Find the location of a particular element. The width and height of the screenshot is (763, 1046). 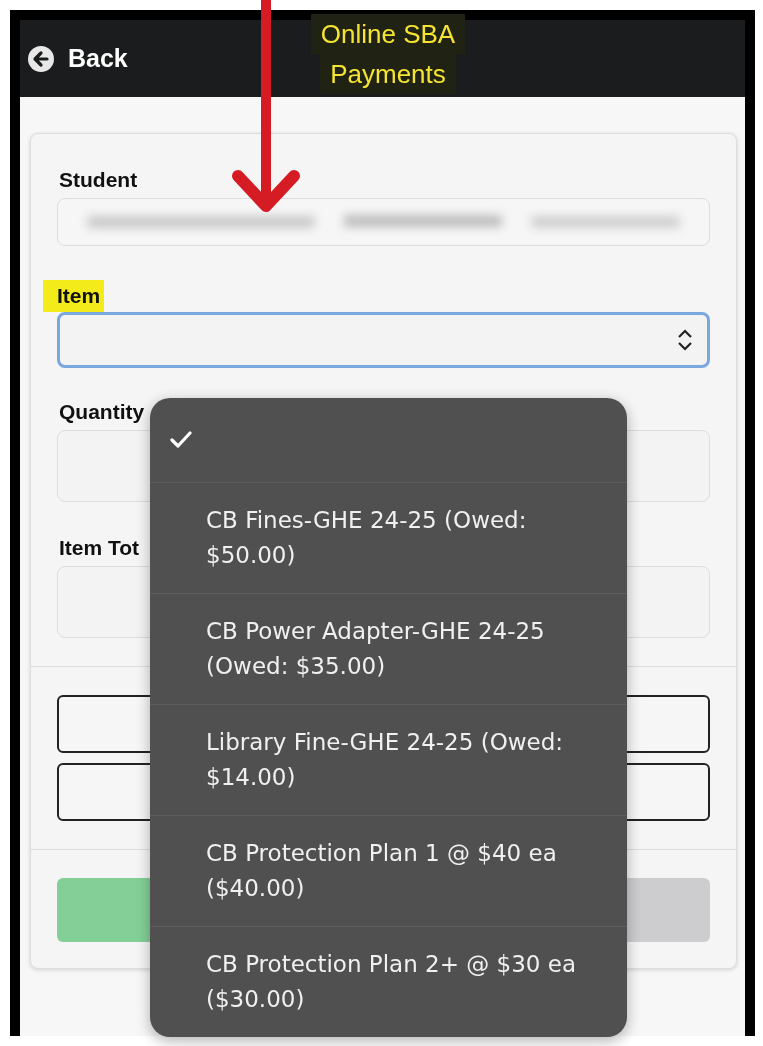

menu-option: CB Protection Plan 1 @ $40 ea ($40.00) is located at coordinates (388, 870).